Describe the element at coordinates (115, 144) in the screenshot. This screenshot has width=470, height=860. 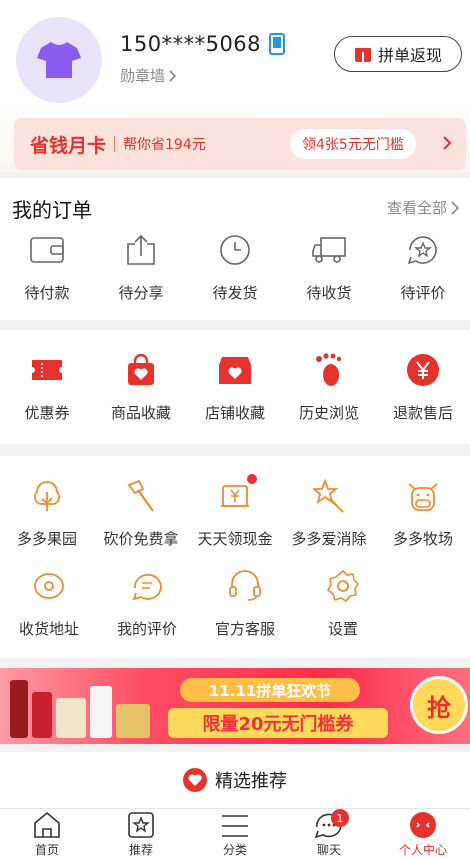
I see `divider` at that location.